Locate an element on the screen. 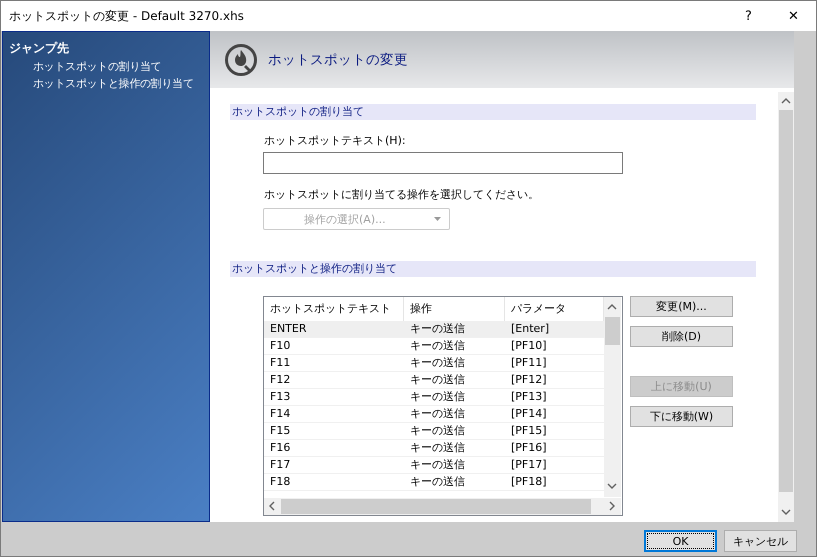  table-cell: F11 is located at coordinates (334, 363).